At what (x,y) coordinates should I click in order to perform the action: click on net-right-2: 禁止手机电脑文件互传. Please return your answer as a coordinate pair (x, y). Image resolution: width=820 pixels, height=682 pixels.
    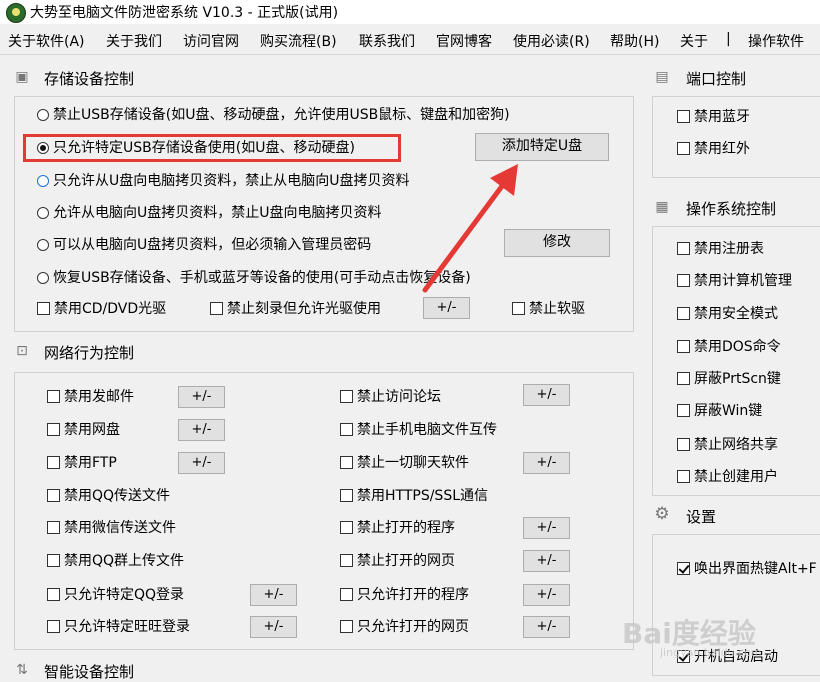
    Looking at the image, I should click on (418, 430).